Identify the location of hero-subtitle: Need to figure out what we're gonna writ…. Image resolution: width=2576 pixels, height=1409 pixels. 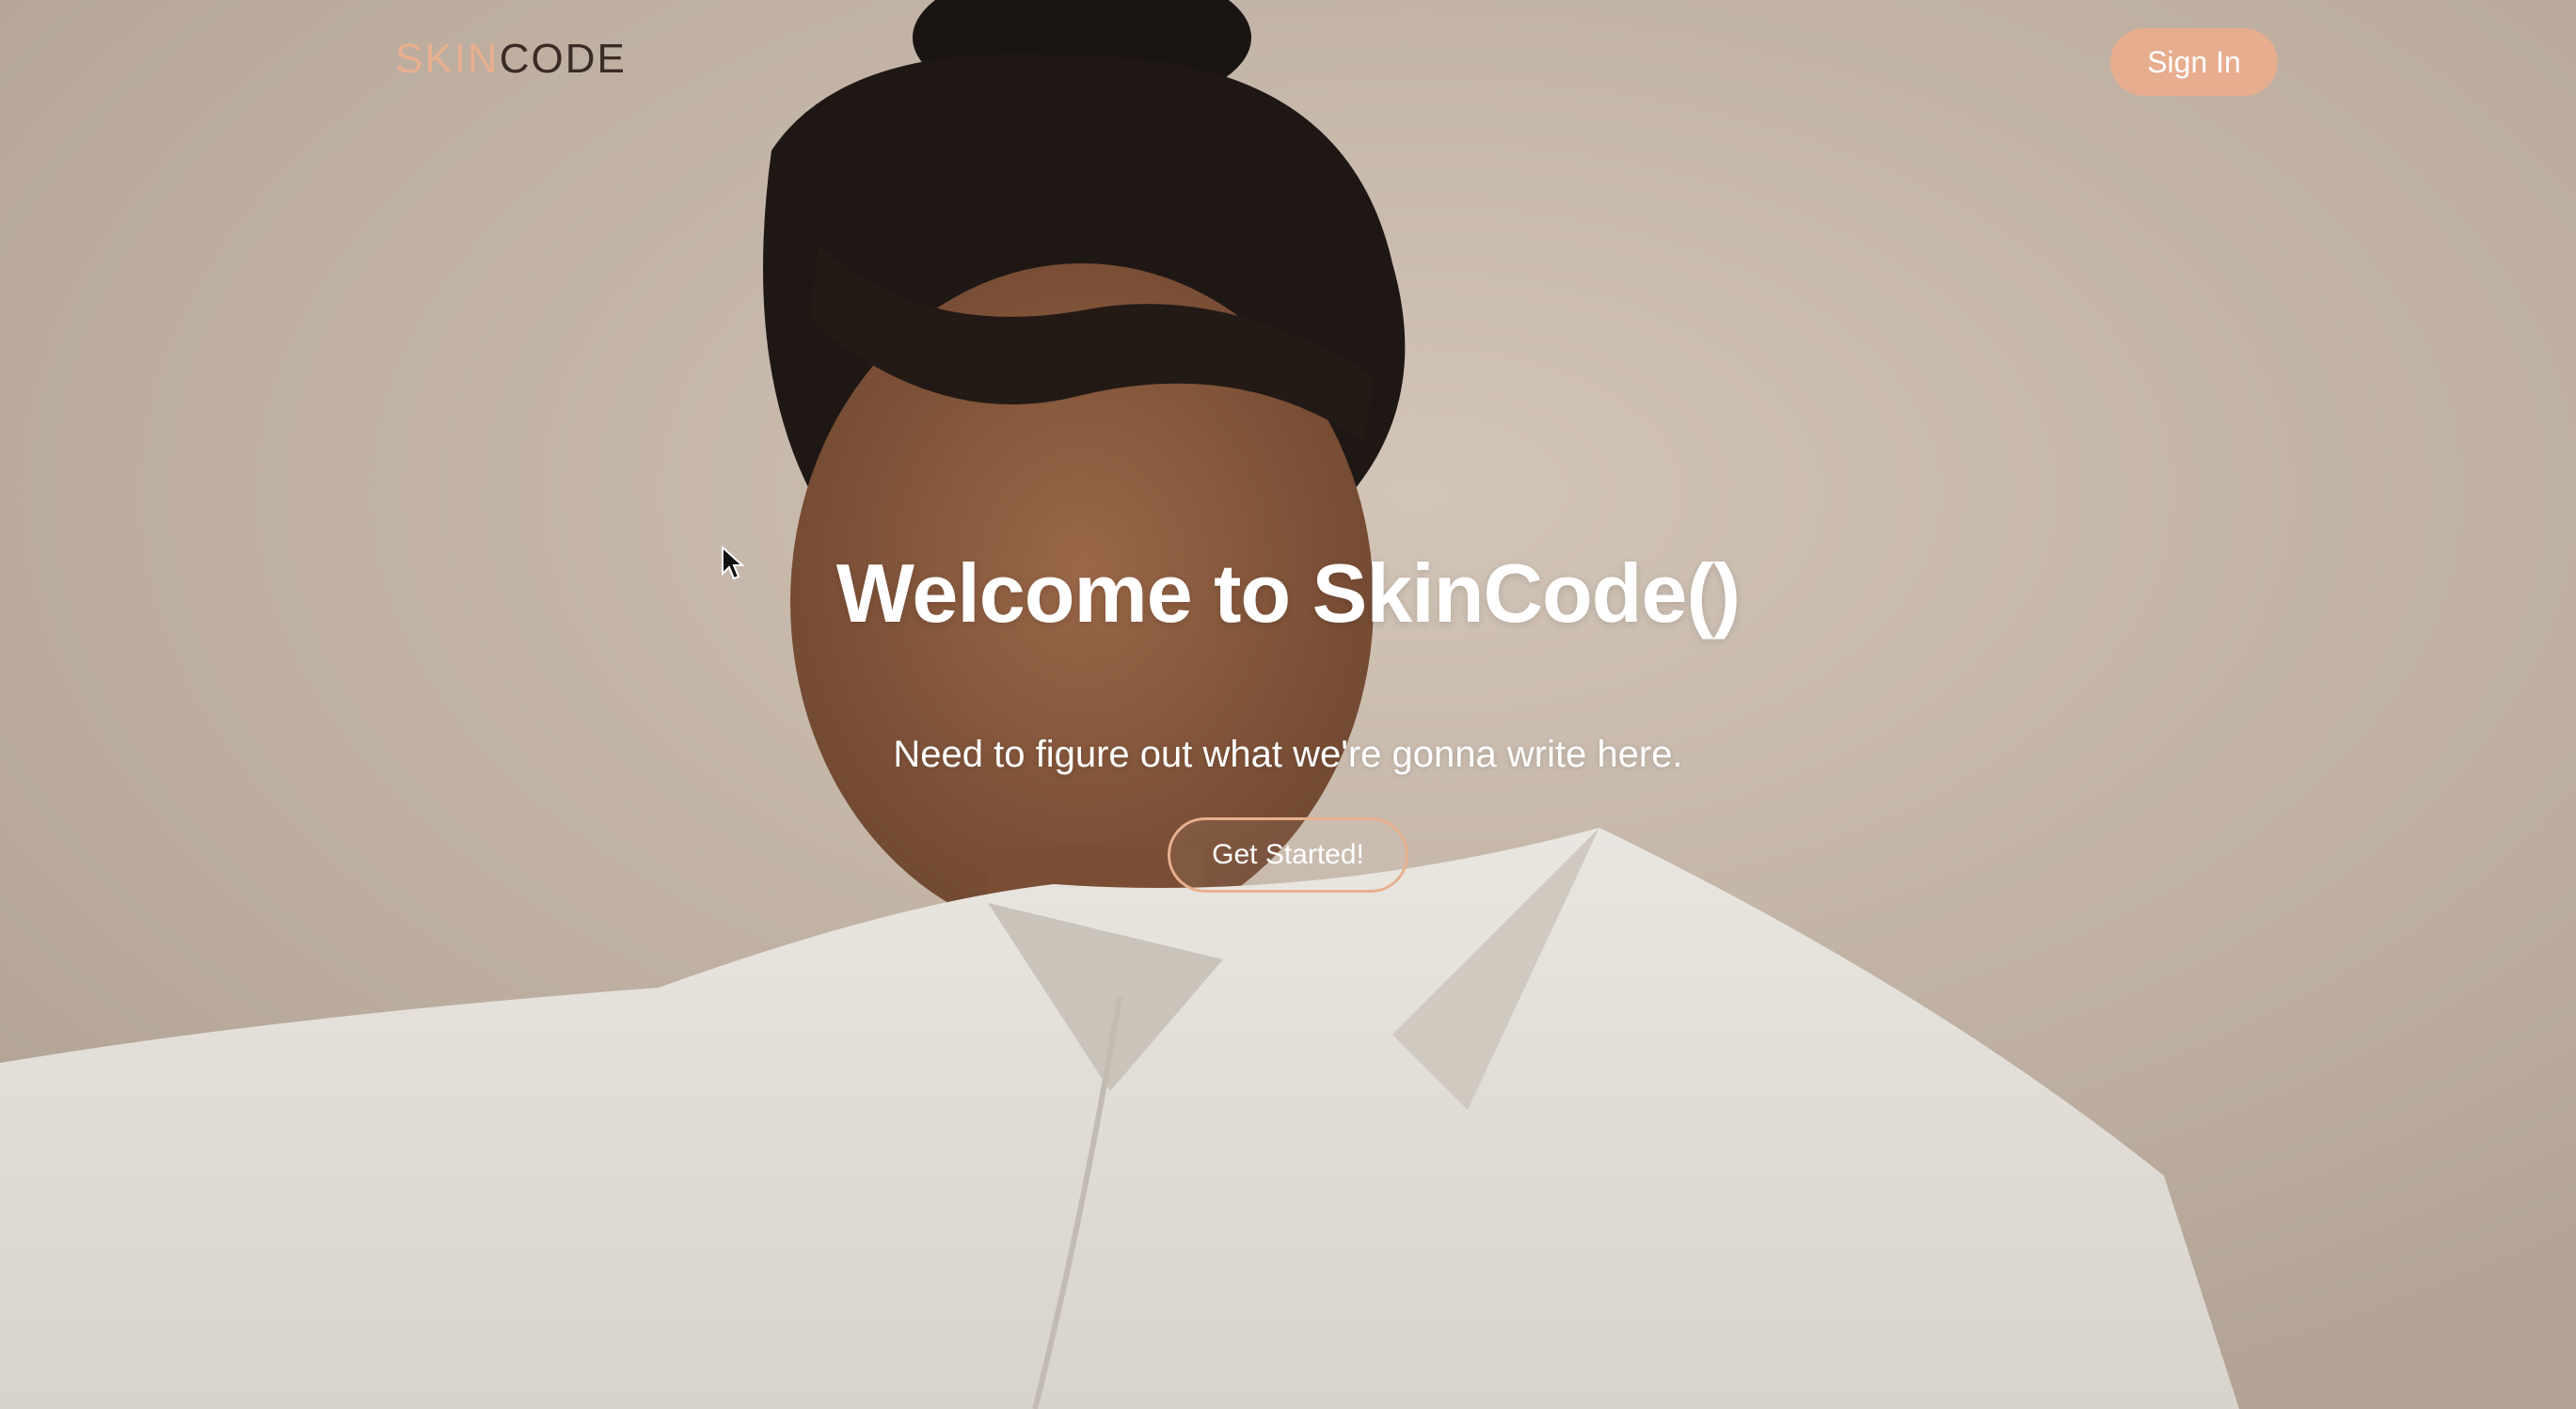
(1288, 754).